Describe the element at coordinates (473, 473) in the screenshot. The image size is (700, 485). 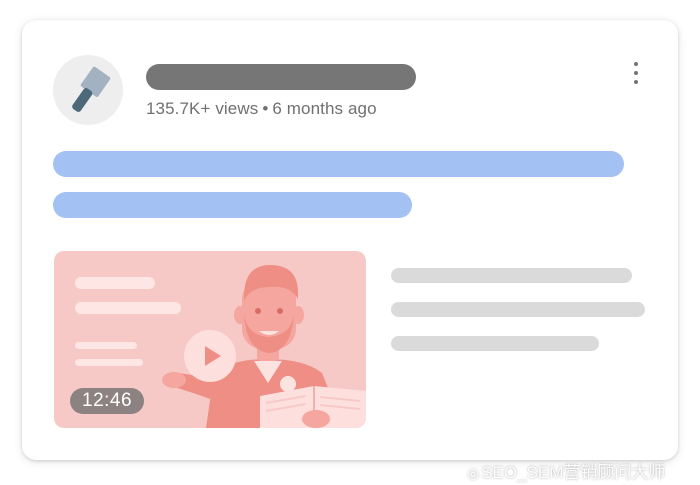
I see `weibo-icon: ◎` at that location.